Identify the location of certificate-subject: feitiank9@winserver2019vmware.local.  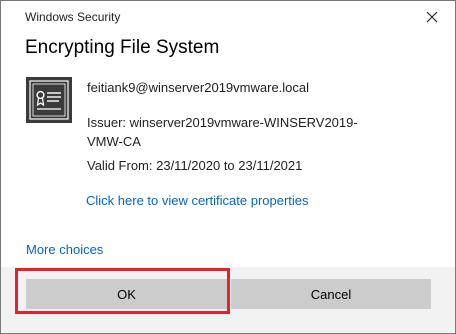
(198, 87).